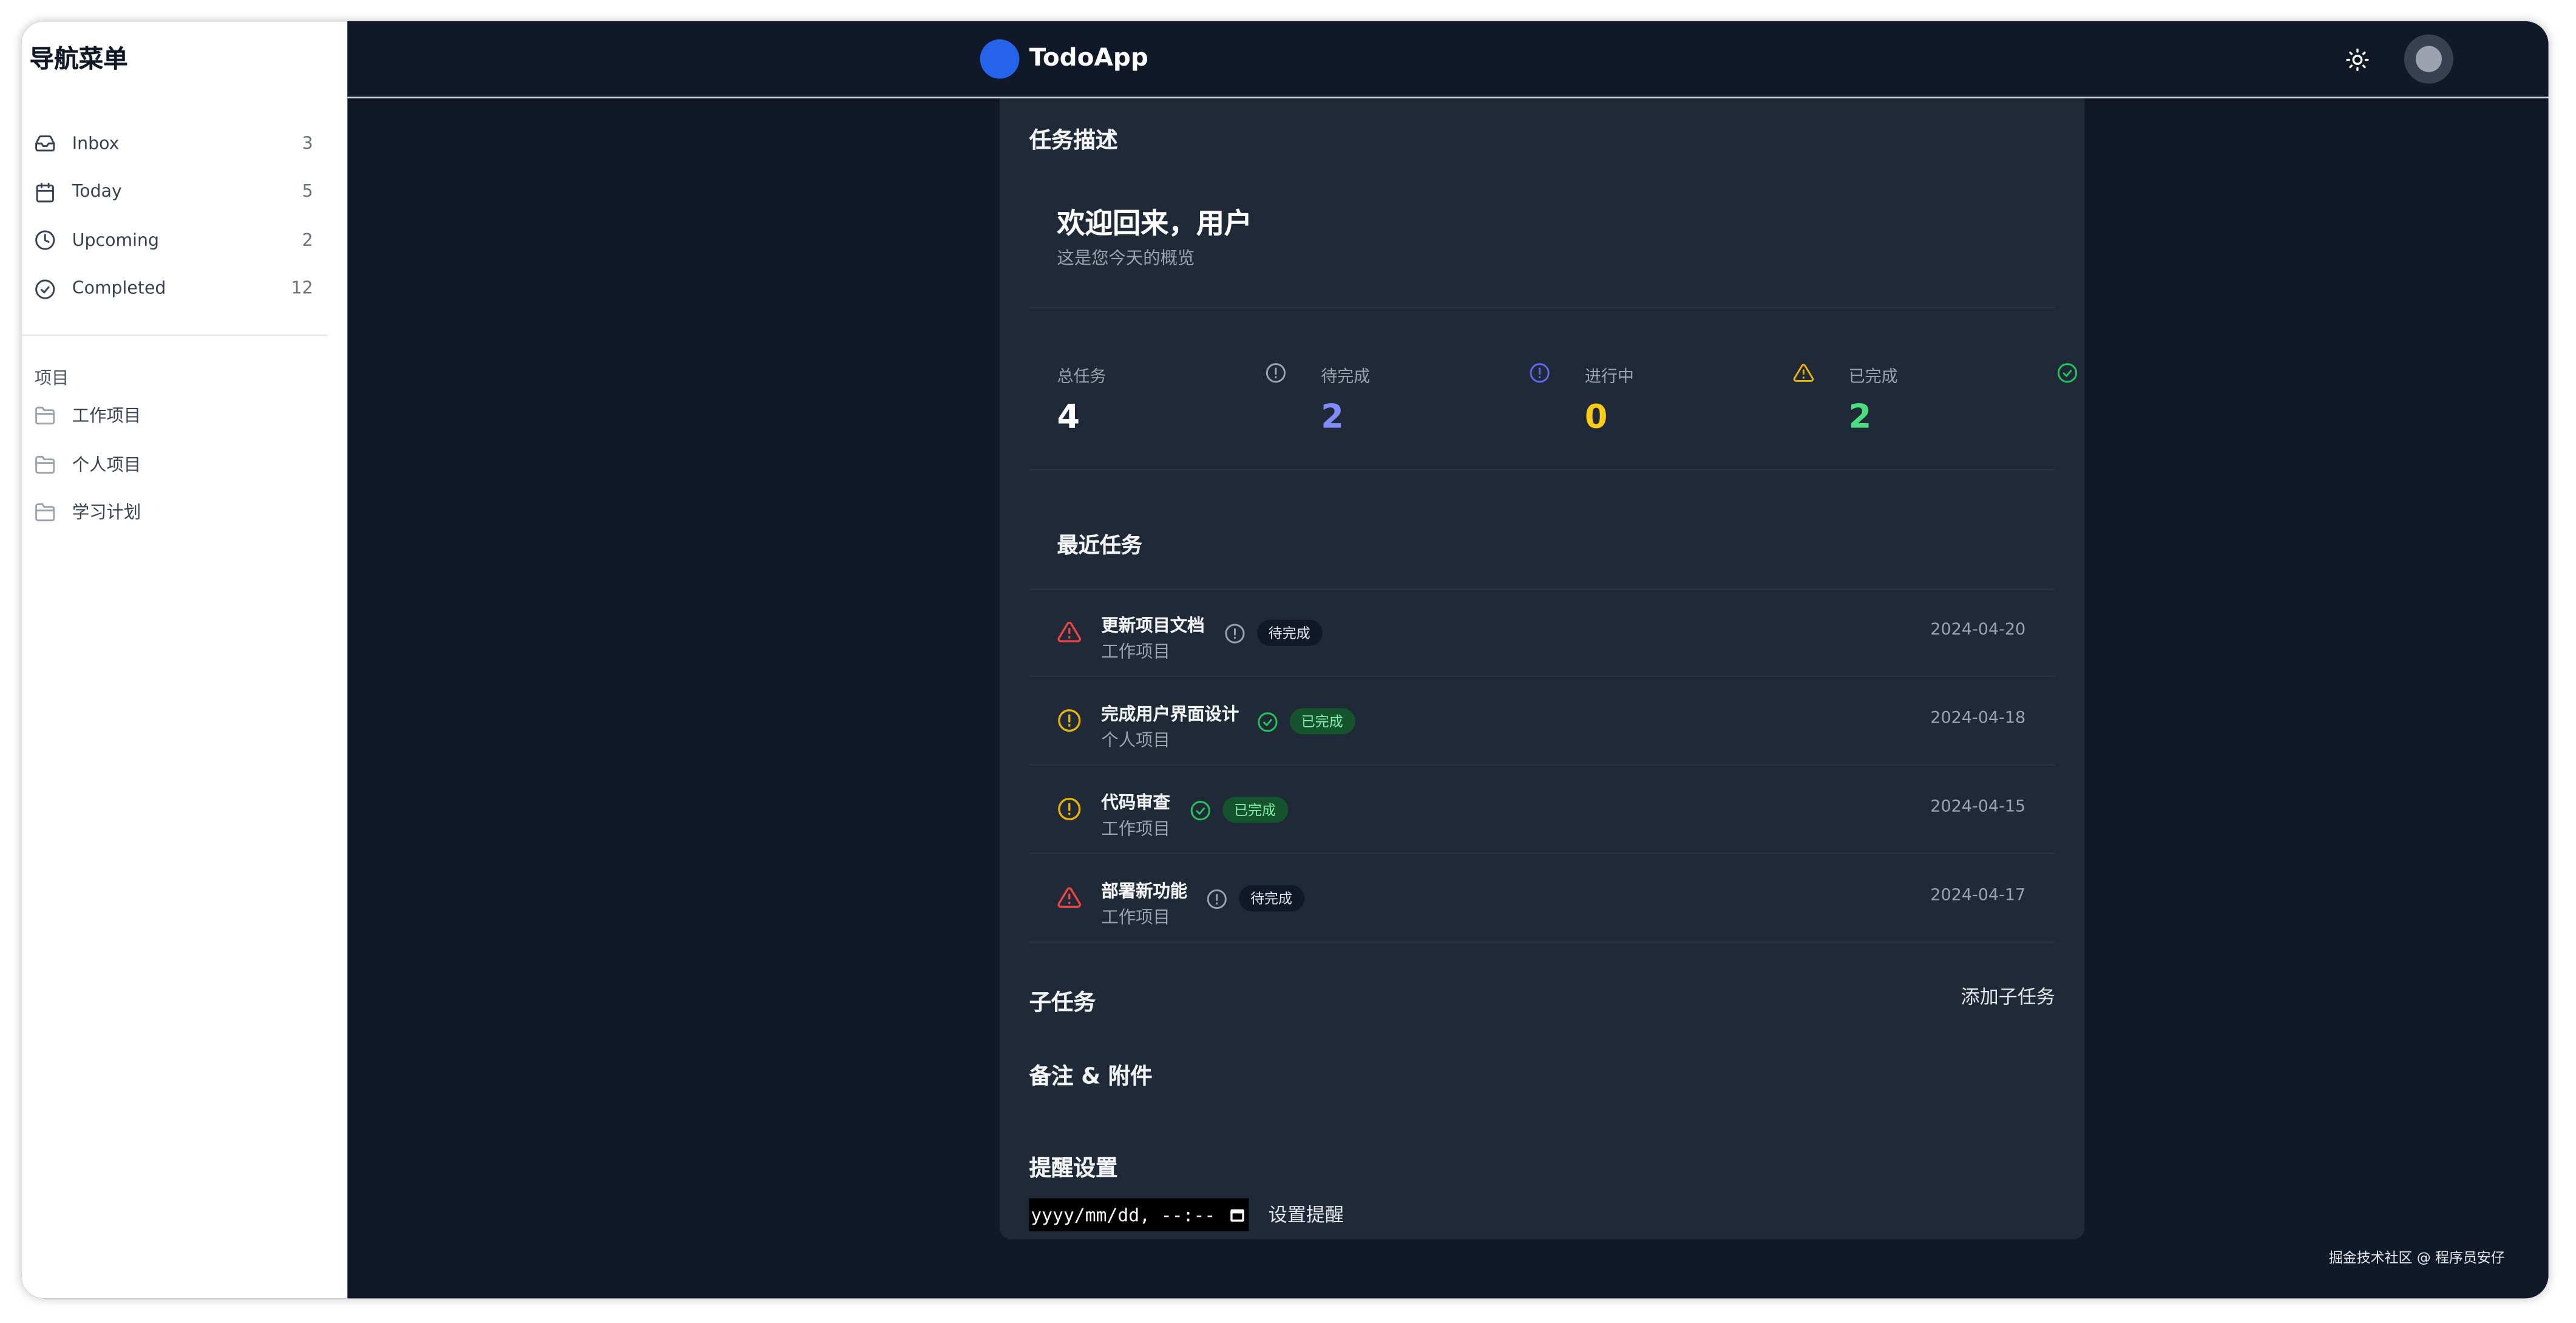  What do you see at coordinates (1082, 378) in the screenshot?
I see `stat-label: 总任务` at bounding box center [1082, 378].